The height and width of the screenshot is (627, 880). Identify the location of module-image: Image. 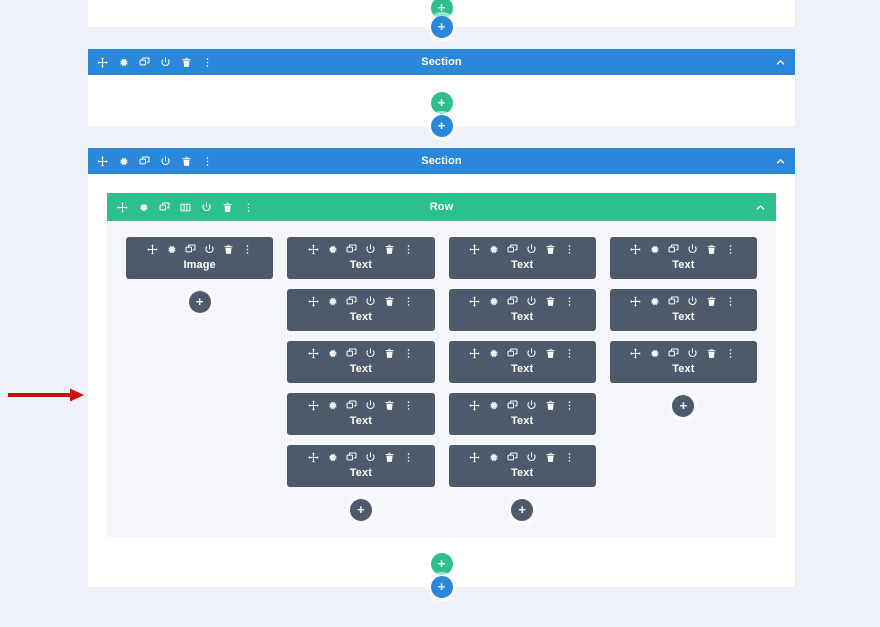
(200, 258).